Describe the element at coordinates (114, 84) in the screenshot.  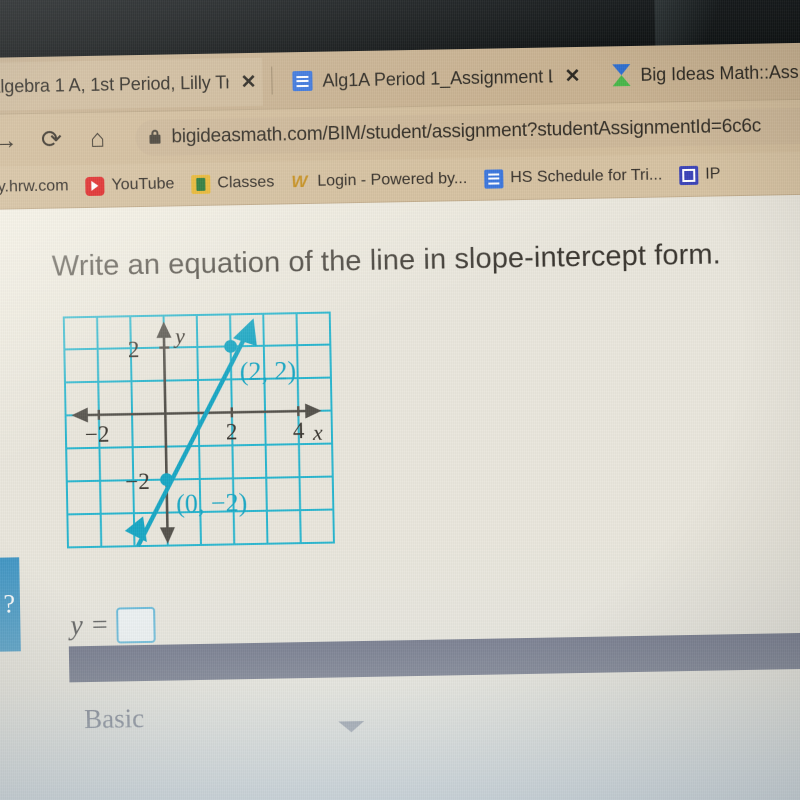
I see `browser-tab-0-title: Algebra 1 A, 1st Period, Lilly Trin` at that location.